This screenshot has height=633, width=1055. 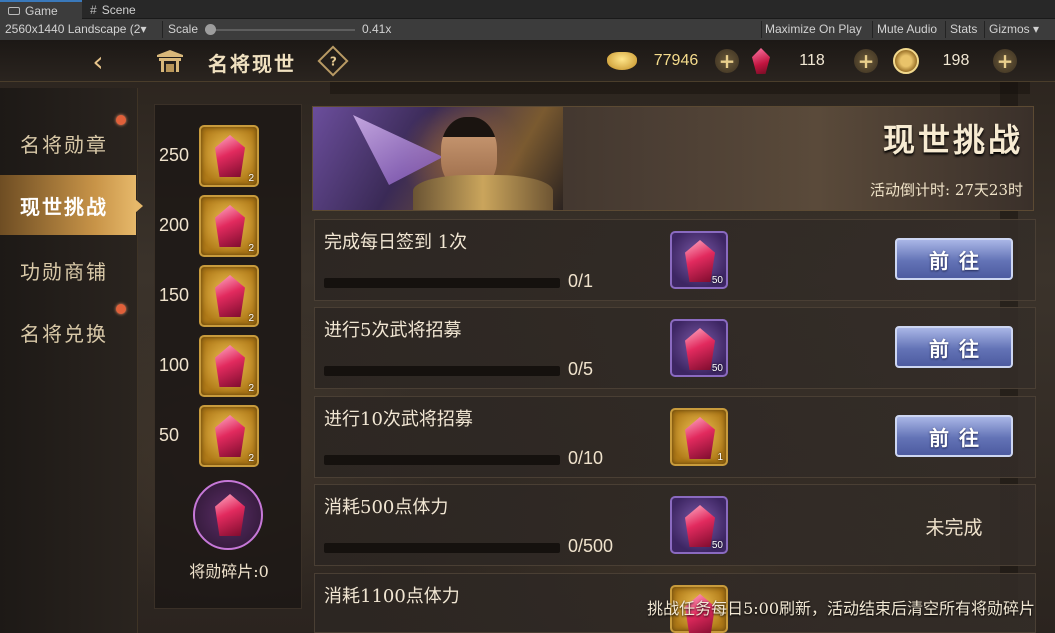 I want to click on gem-resource: 118 +, so click(x=815, y=61).